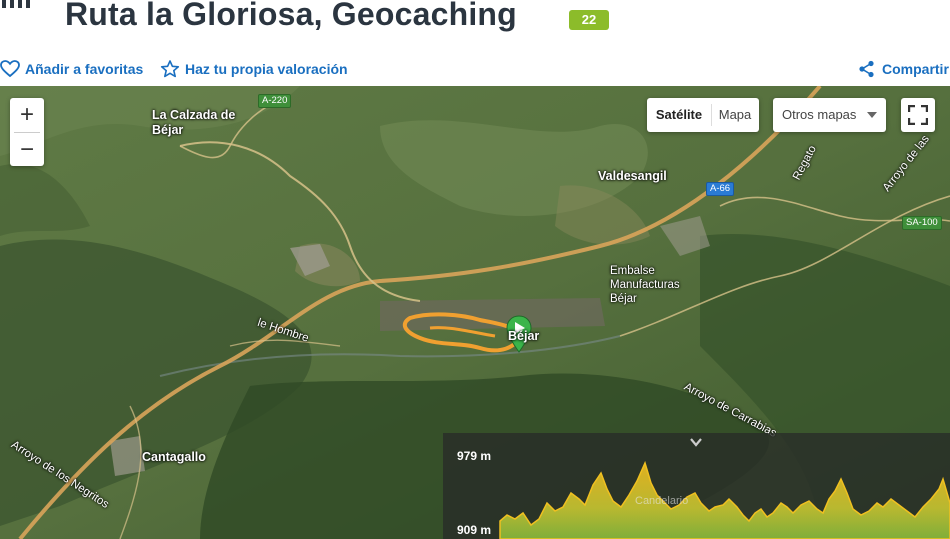 The height and width of the screenshot is (539, 950). I want to click on caret-down-icon, so click(872, 115).